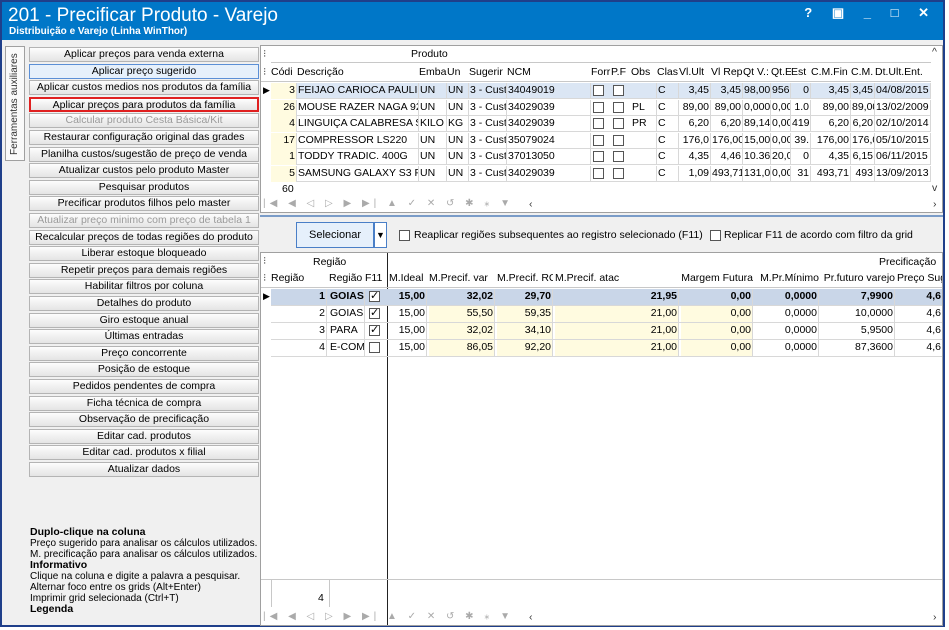  Describe the element at coordinates (863, 140) in the screenshot. I see `table-cell: 176,0` at that location.